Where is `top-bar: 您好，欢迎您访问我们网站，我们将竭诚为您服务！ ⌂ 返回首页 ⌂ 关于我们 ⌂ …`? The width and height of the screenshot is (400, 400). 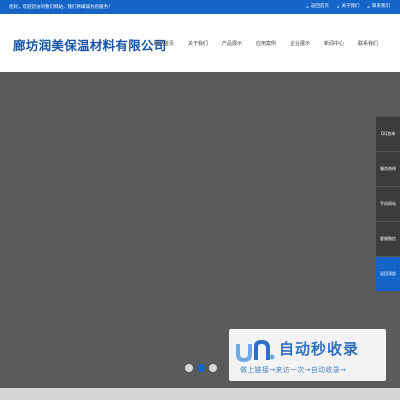
top-bar: 您好，欢迎您访问我们网站，我们将竭诚为您服务！ ⌂ 返回首页 ⌂ 关于我们 ⌂ … is located at coordinates (200, 7).